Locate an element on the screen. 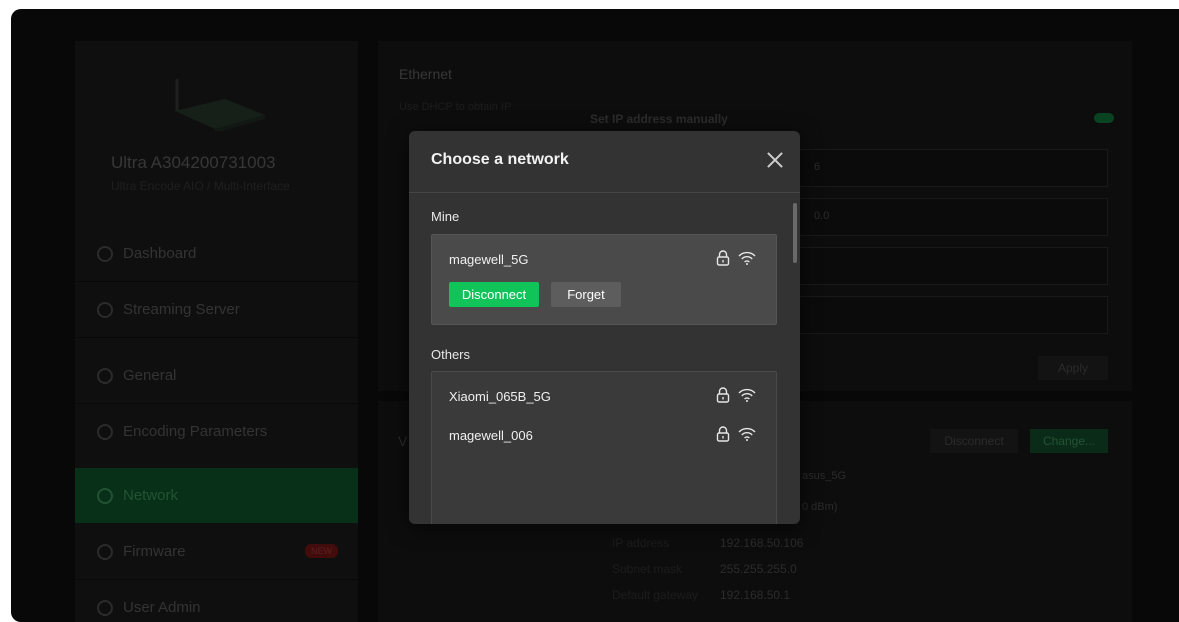  close-icon is located at coordinates (775, 160).